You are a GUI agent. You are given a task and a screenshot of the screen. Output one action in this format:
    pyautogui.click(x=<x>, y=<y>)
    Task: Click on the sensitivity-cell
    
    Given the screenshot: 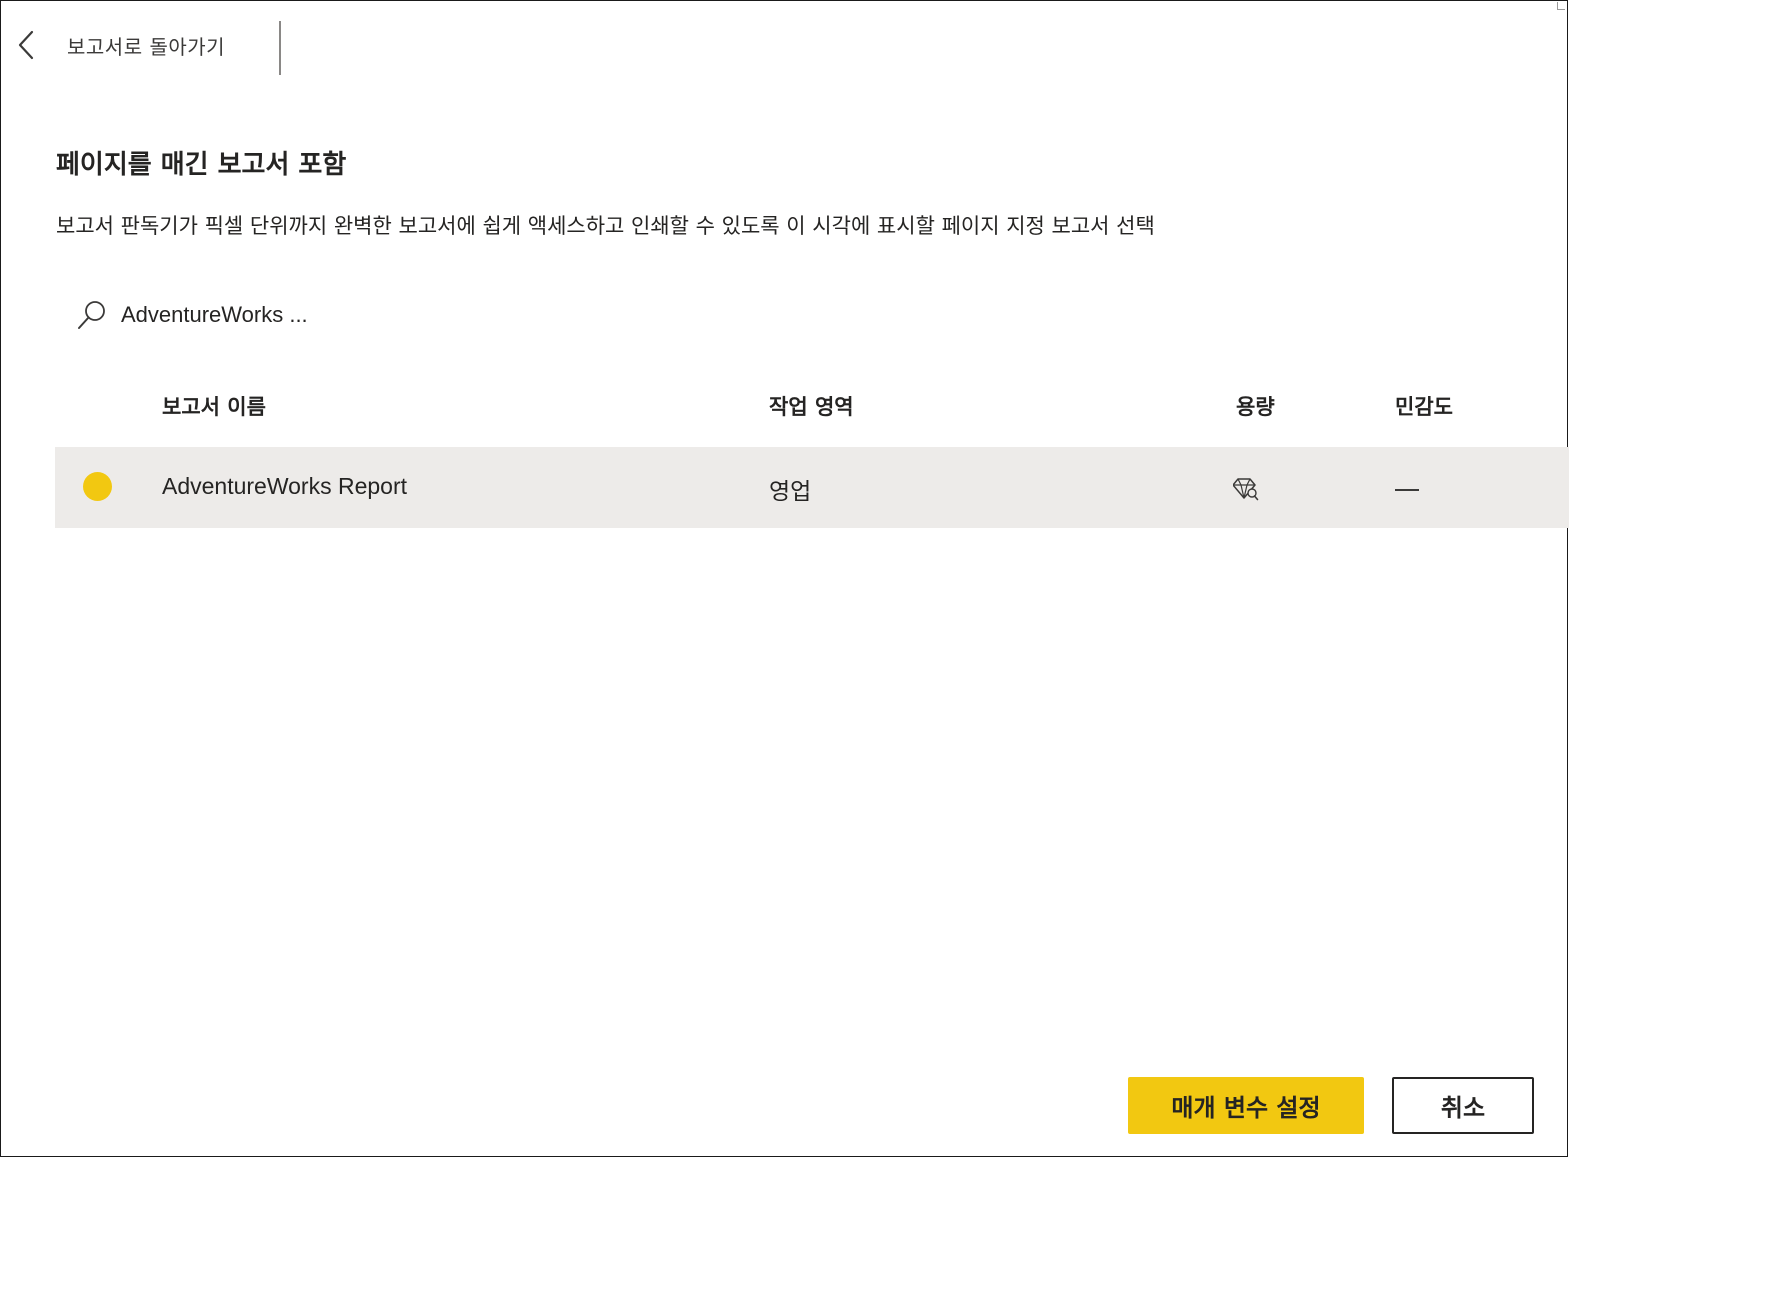 What is the action you would take?
    pyautogui.click(x=1407, y=490)
    